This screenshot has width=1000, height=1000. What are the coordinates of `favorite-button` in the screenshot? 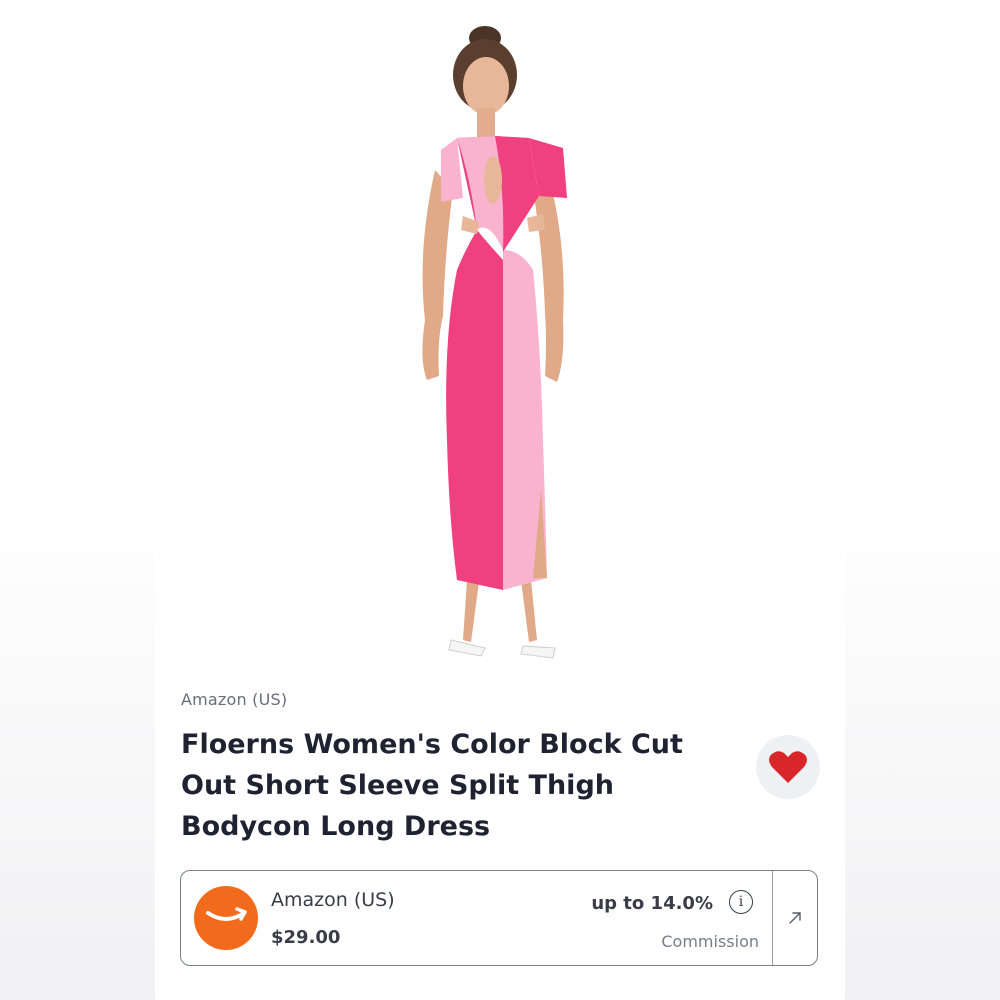 It's located at (788, 767).